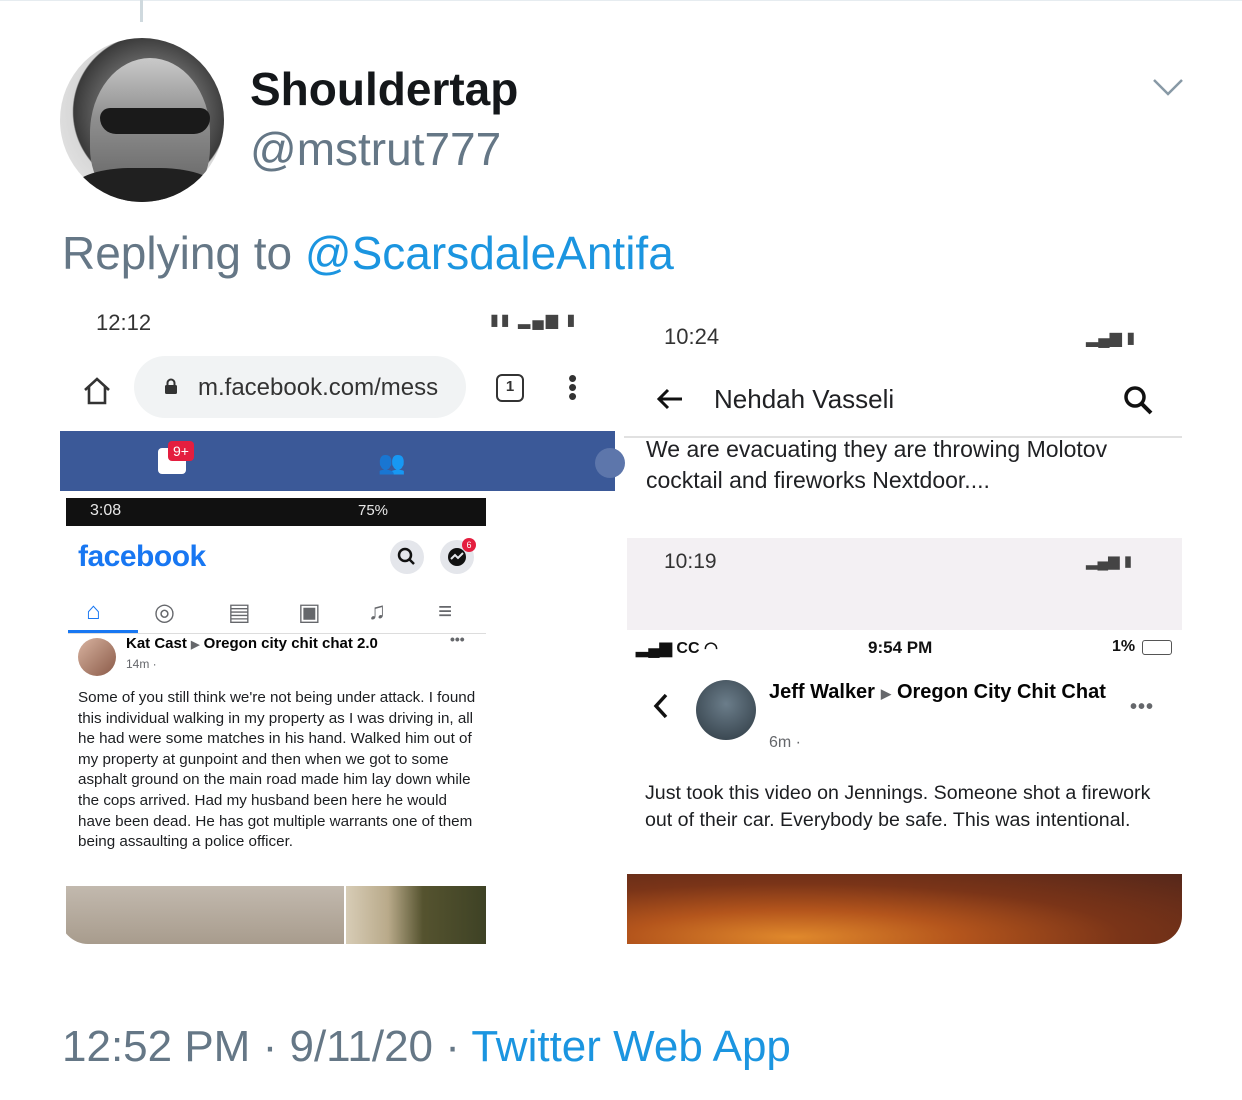  Describe the element at coordinates (156, 1046) in the screenshot. I see `tweet-time: 12:52 PM` at that location.